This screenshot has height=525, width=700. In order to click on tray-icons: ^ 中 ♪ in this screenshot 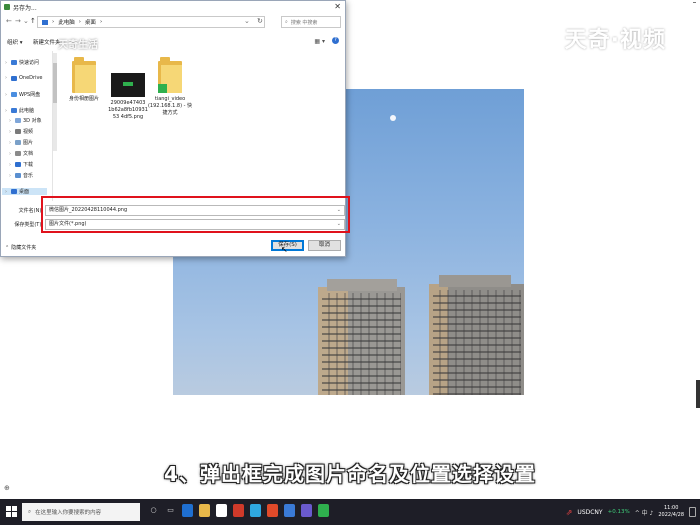, I will do `click(644, 512)`.